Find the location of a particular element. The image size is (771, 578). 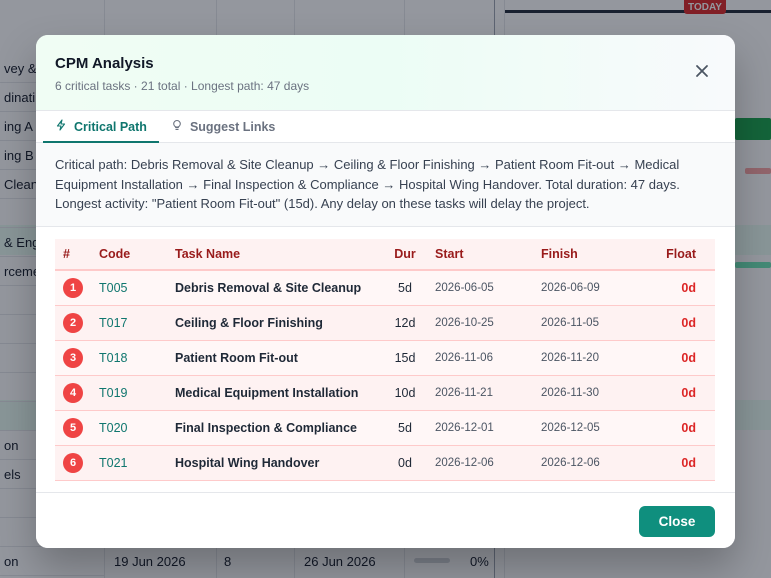

col-header-start: Start is located at coordinates (488, 255).